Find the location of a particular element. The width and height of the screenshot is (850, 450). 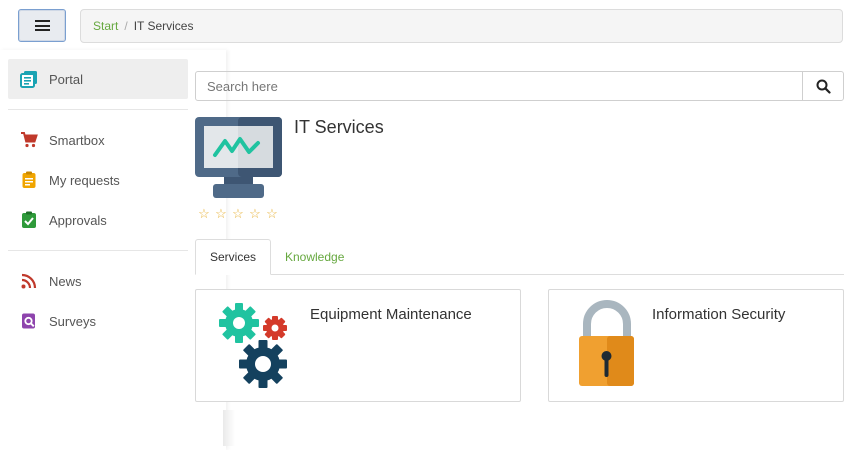

sidebar-item-approvals: Approvals is located at coordinates (98, 220).